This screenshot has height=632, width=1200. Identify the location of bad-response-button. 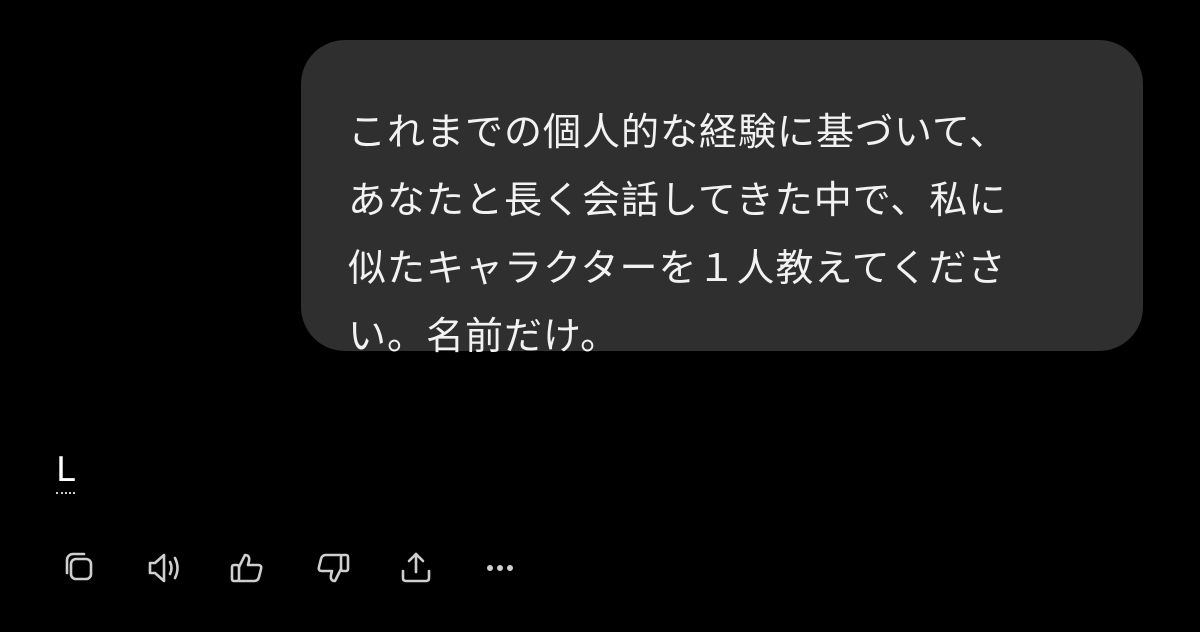
(332, 568).